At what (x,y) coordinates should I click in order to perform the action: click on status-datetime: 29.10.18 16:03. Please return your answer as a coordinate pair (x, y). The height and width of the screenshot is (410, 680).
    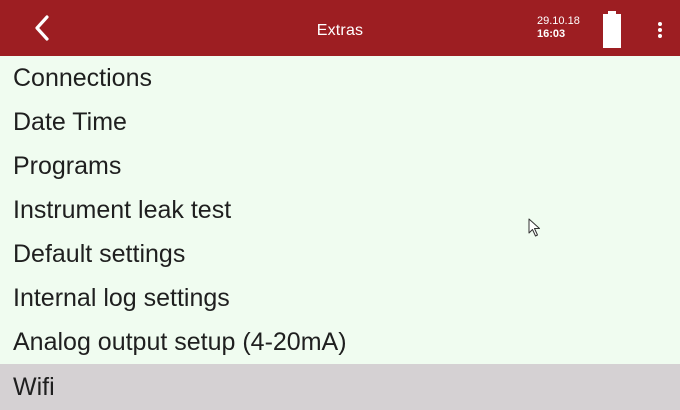
    Looking at the image, I should click on (558, 28).